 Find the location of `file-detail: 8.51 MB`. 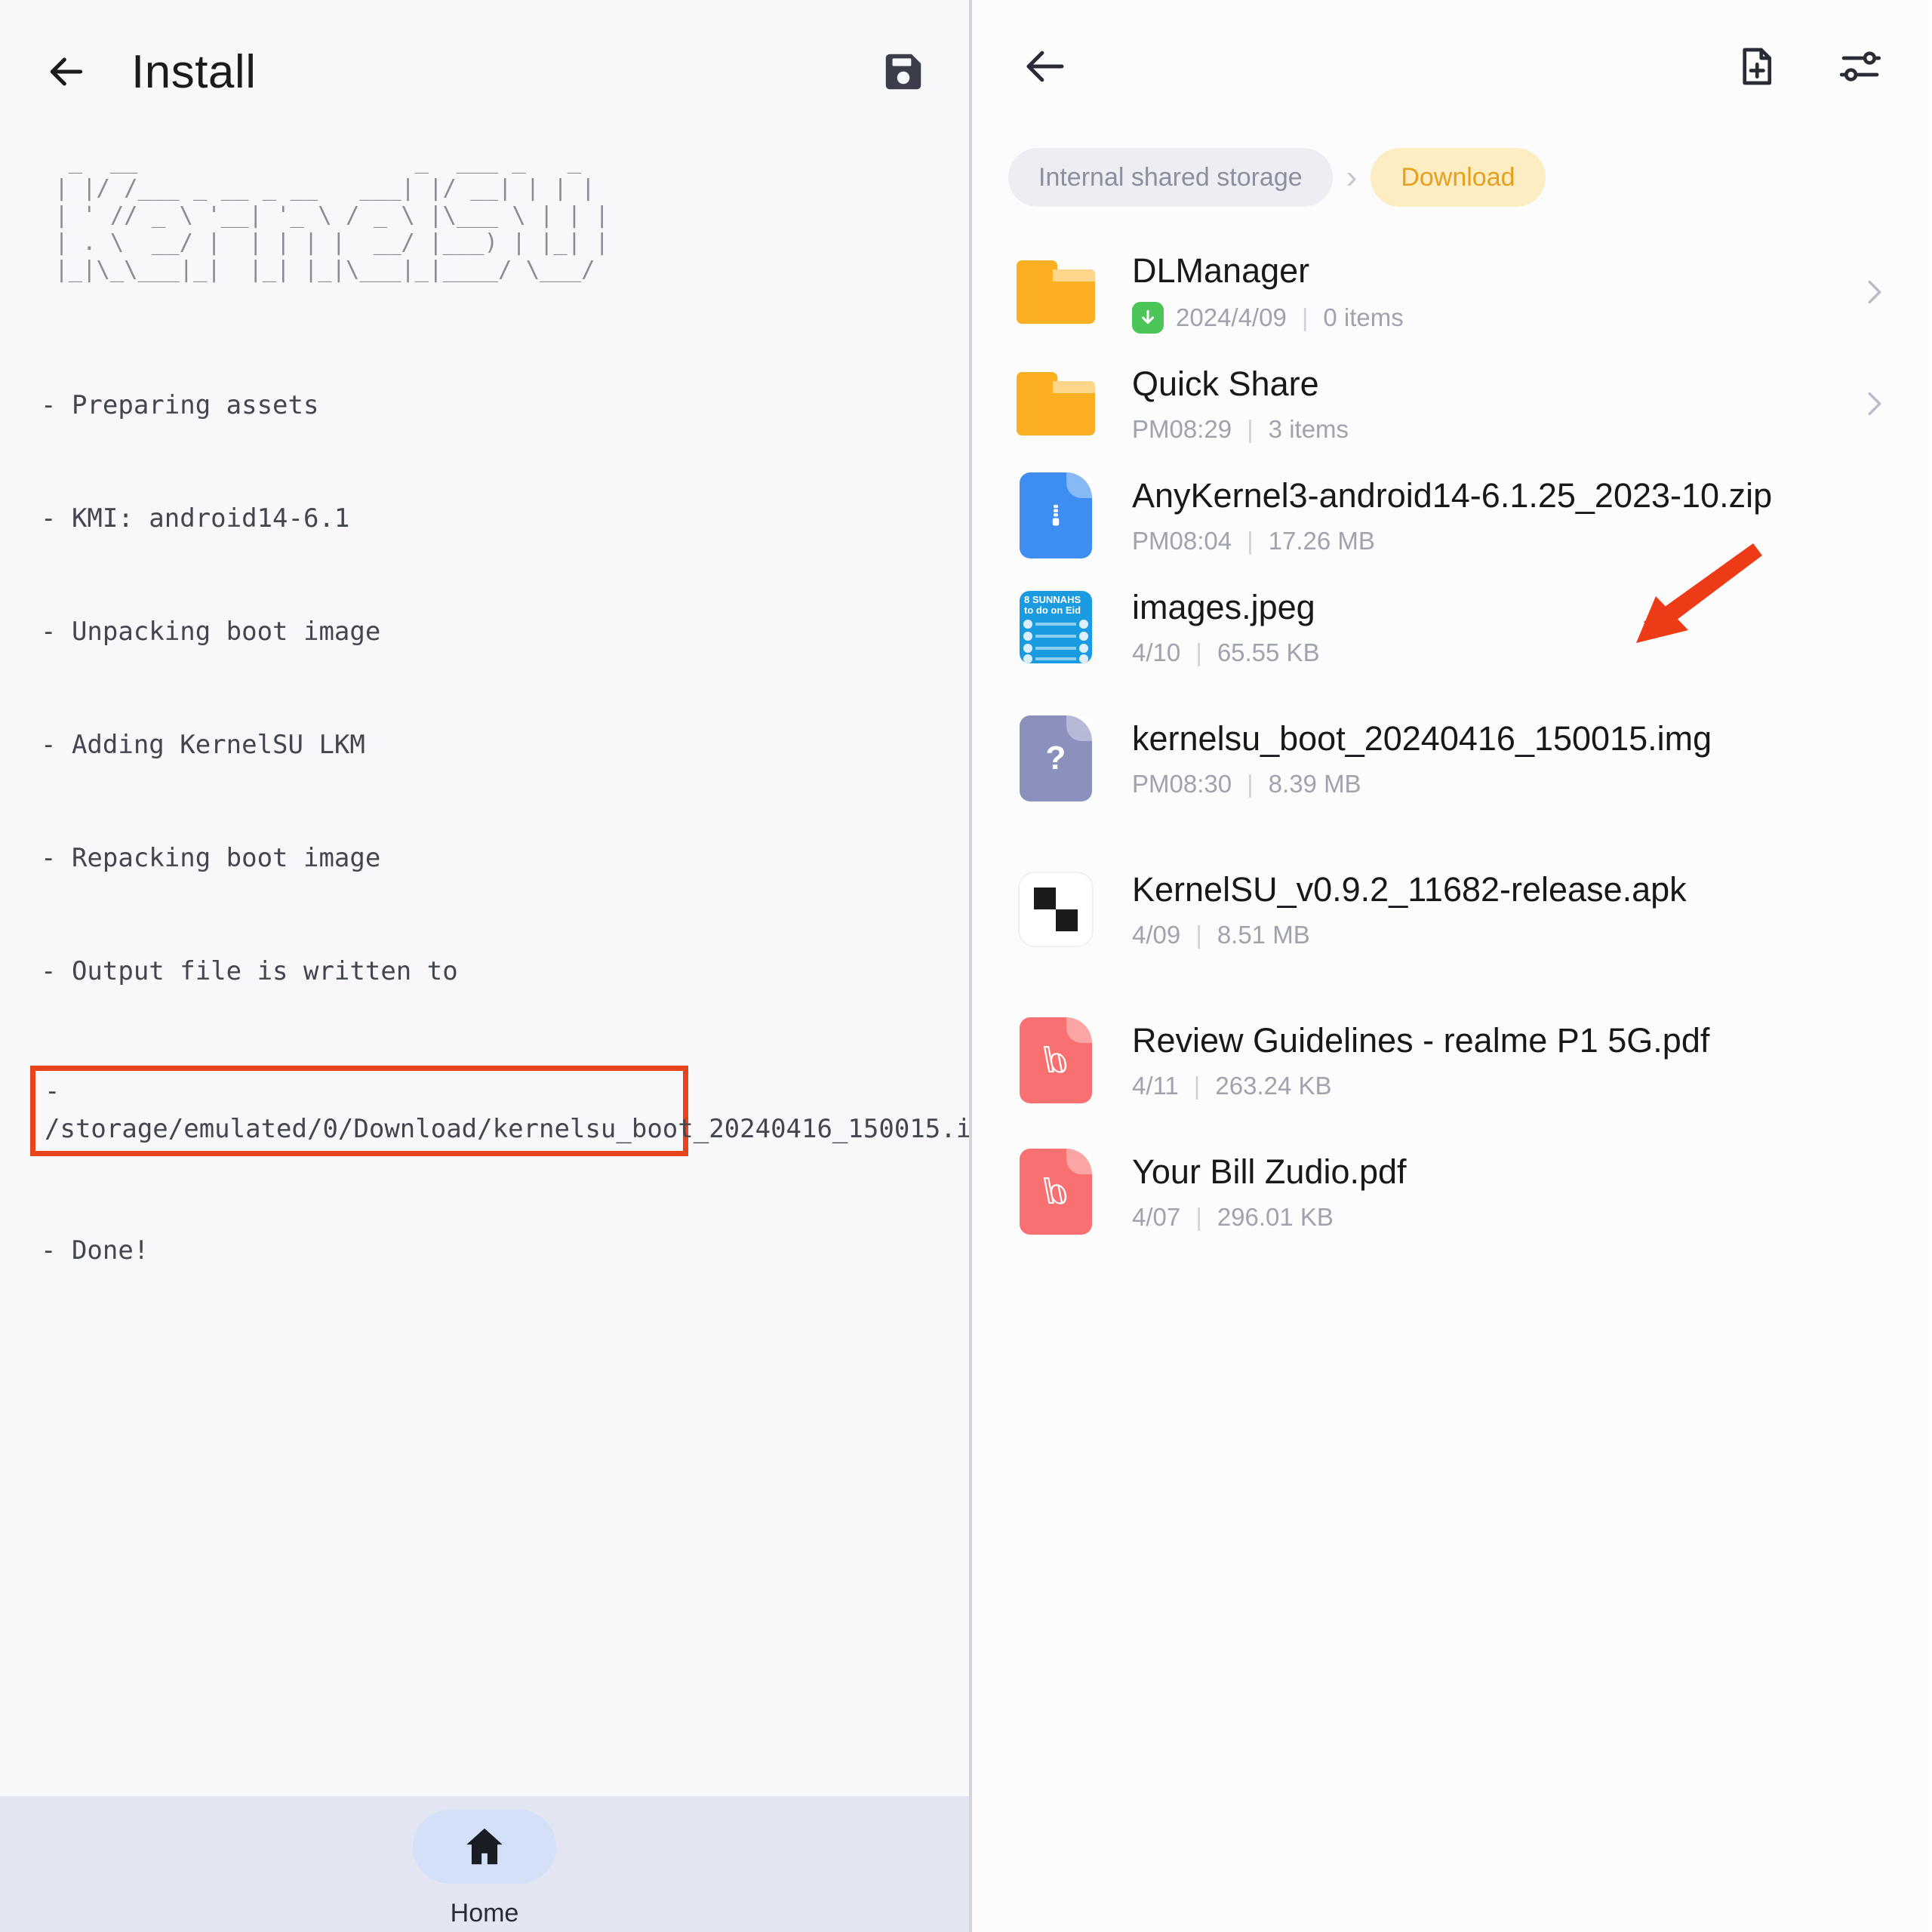

file-detail: 8.51 MB is located at coordinates (1263, 935).